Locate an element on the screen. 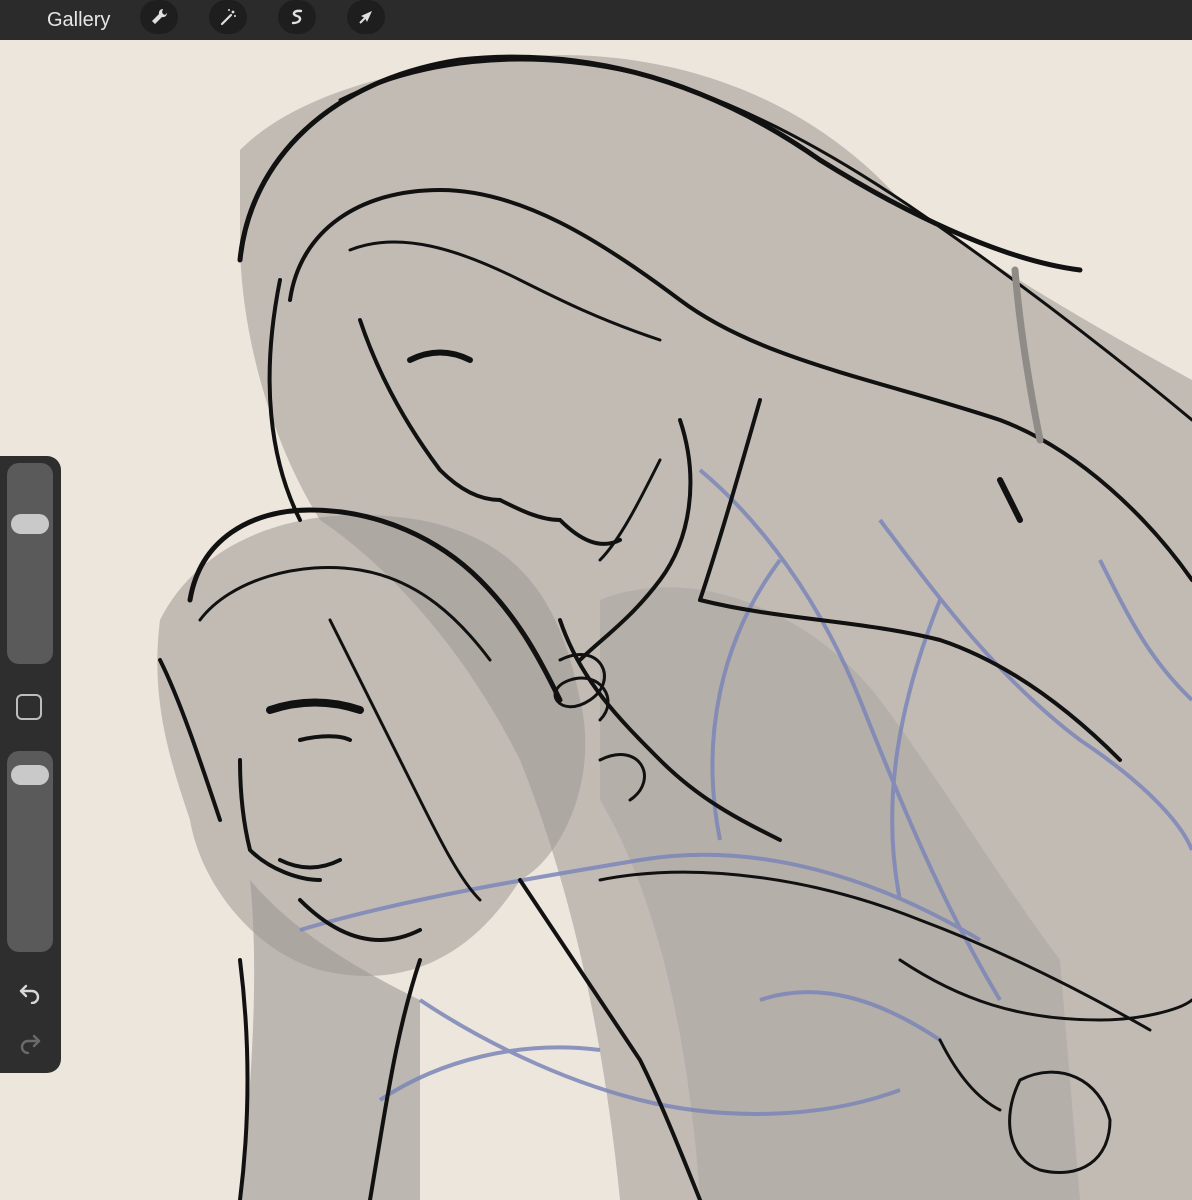  magic-wand-icon is located at coordinates (228, 17).